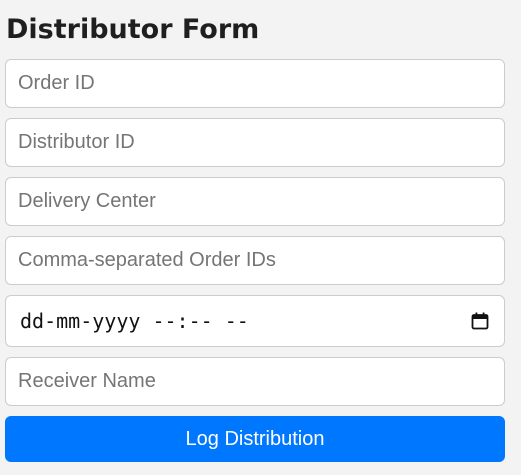 The height and width of the screenshot is (475, 521). I want to click on order-ids-input, so click(255, 260).